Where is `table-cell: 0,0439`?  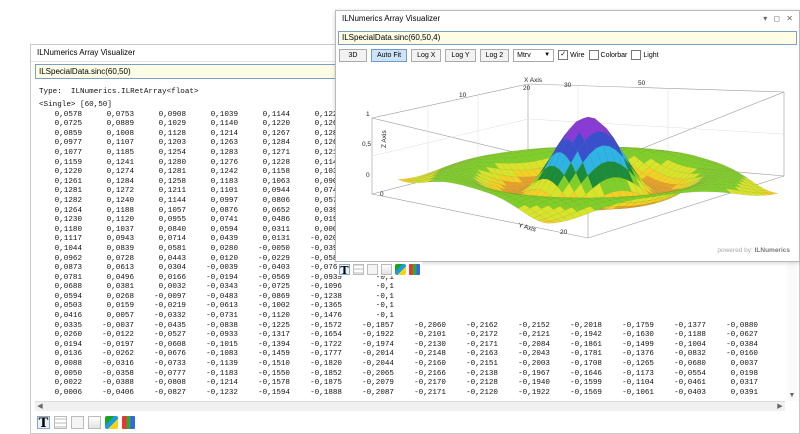 table-cell: 0,0439 is located at coordinates (224, 239).